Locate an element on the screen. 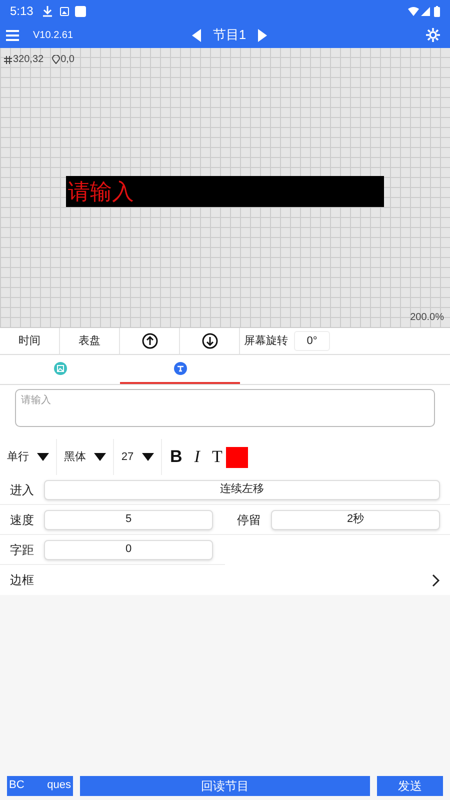 The width and height of the screenshot is (450, 800). setting-label: 停留 is located at coordinates (249, 520).